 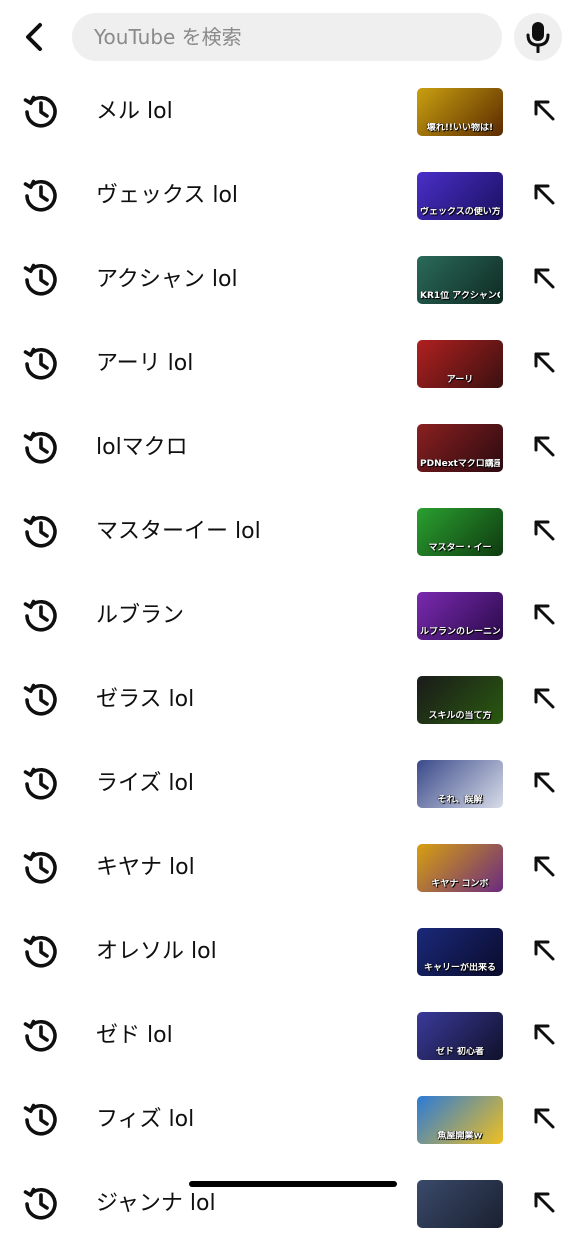 I want to click on suggestion-thumbnail: ルブランのレーニング, so click(x=460, y=616).